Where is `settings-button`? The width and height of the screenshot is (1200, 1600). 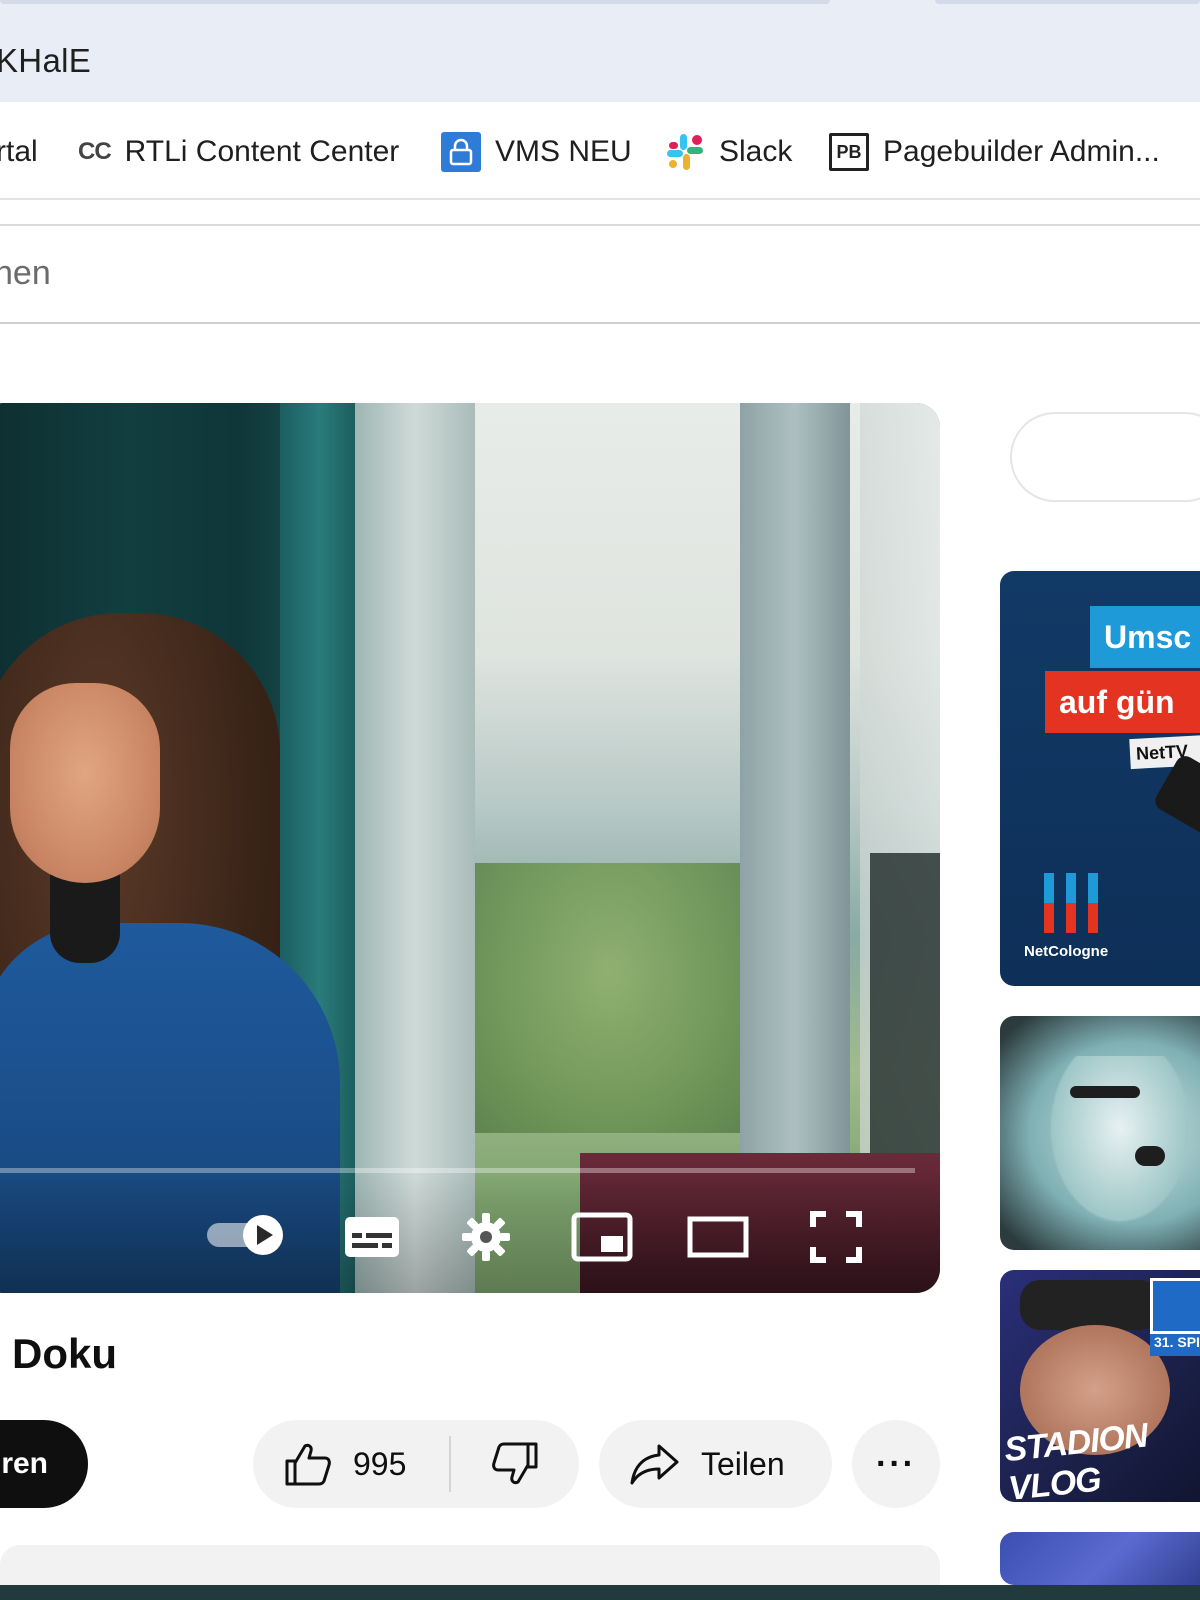 settings-button is located at coordinates (486, 1237).